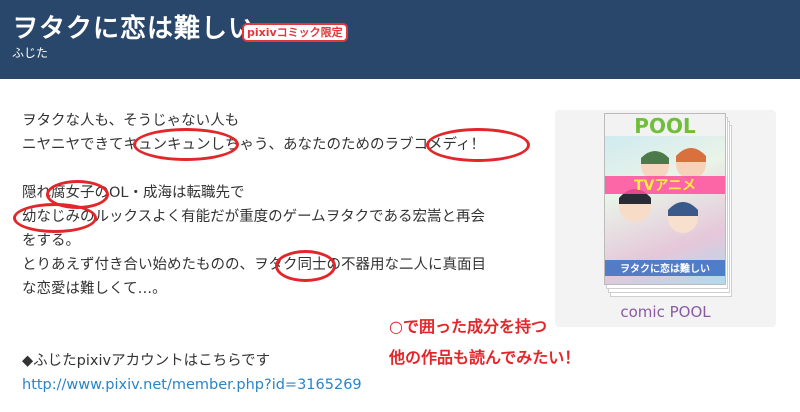 This screenshot has height=412, width=800. Describe the element at coordinates (295, 32) in the screenshot. I see `pixiv-comic-exclusive-badge: pixivコミック限定` at that location.